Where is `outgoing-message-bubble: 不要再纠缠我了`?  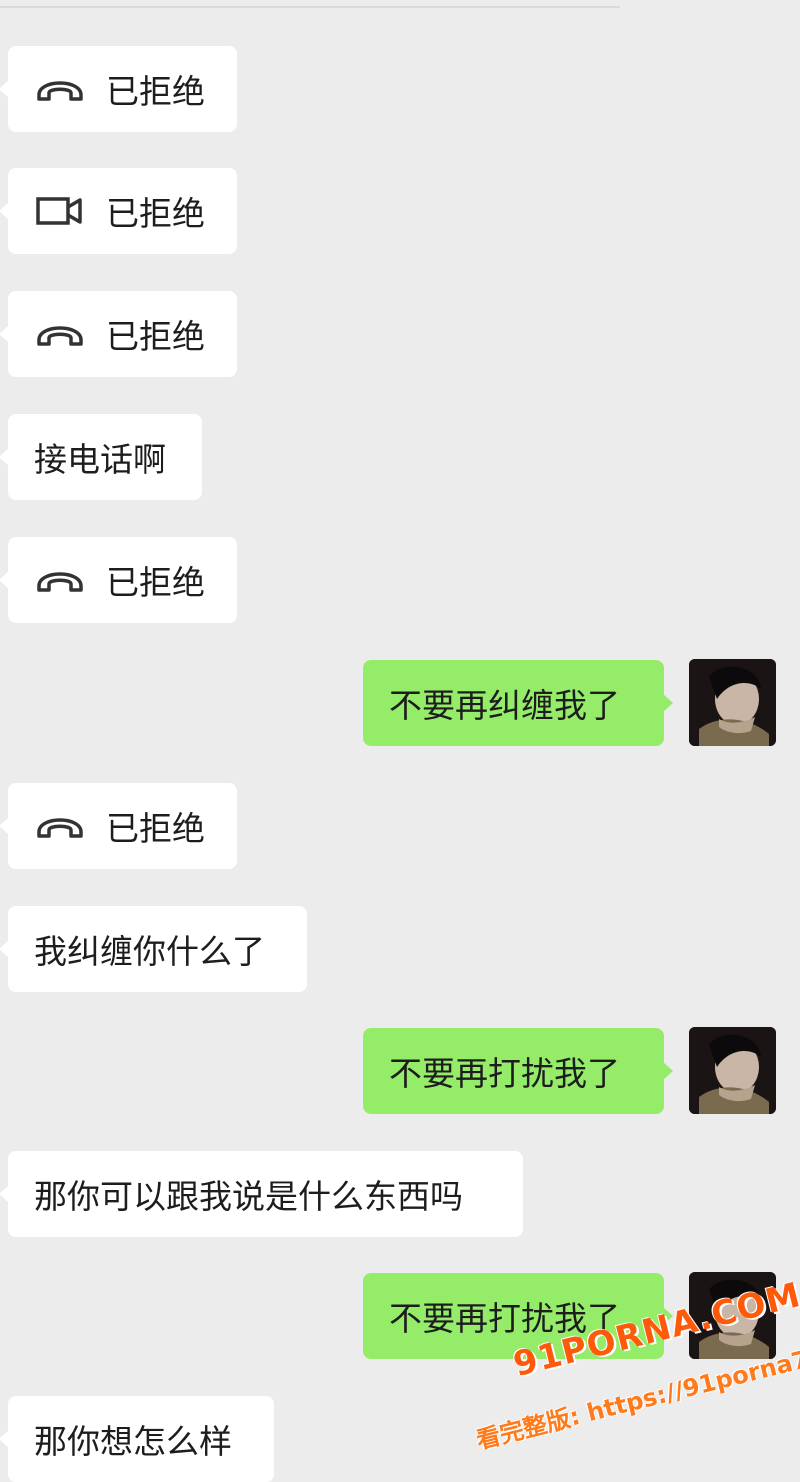 outgoing-message-bubble: 不要再纠缠我了 is located at coordinates (518, 703).